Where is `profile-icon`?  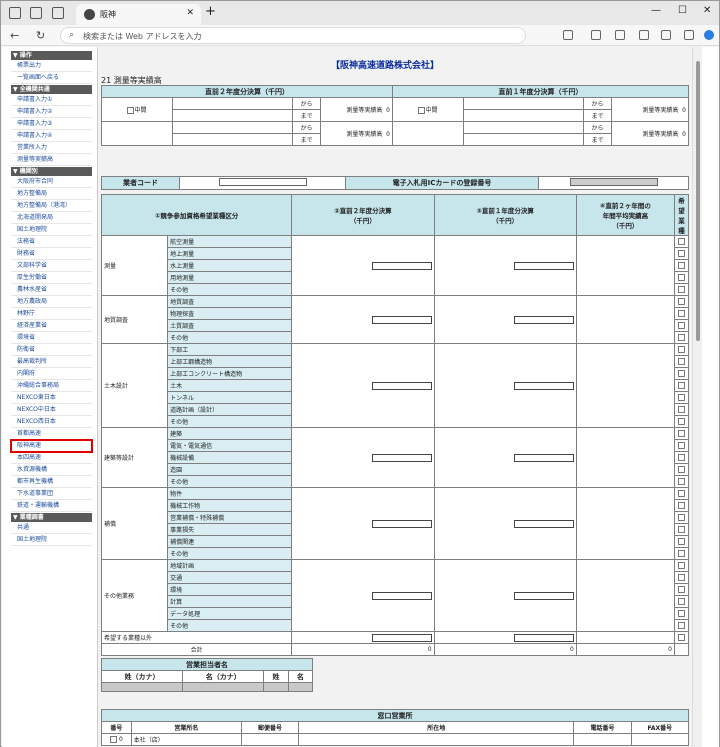 profile-icon is located at coordinates (15, 13).